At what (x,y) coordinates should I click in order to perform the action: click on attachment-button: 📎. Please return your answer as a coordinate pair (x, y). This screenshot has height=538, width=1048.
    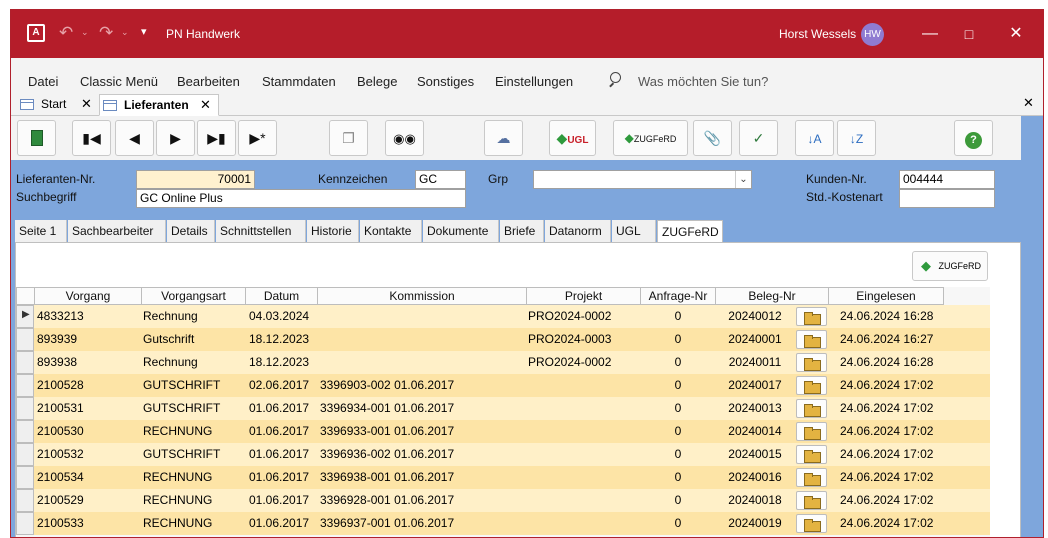
    Looking at the image, I should click on (712, 138).